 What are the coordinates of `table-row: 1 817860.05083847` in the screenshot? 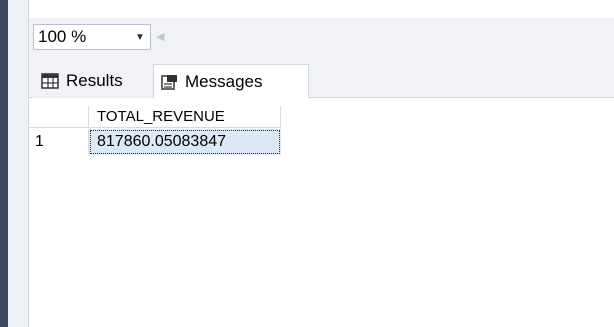 It's located at (321, 142).